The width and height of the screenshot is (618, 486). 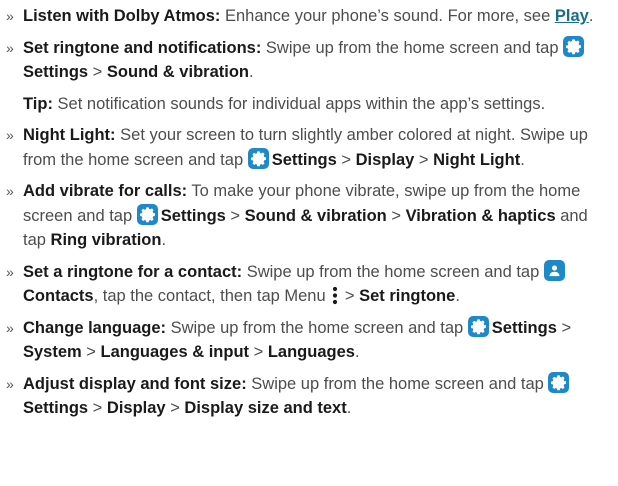 I want to click on path-label: Ring vibration, so click(x=106, y=240).